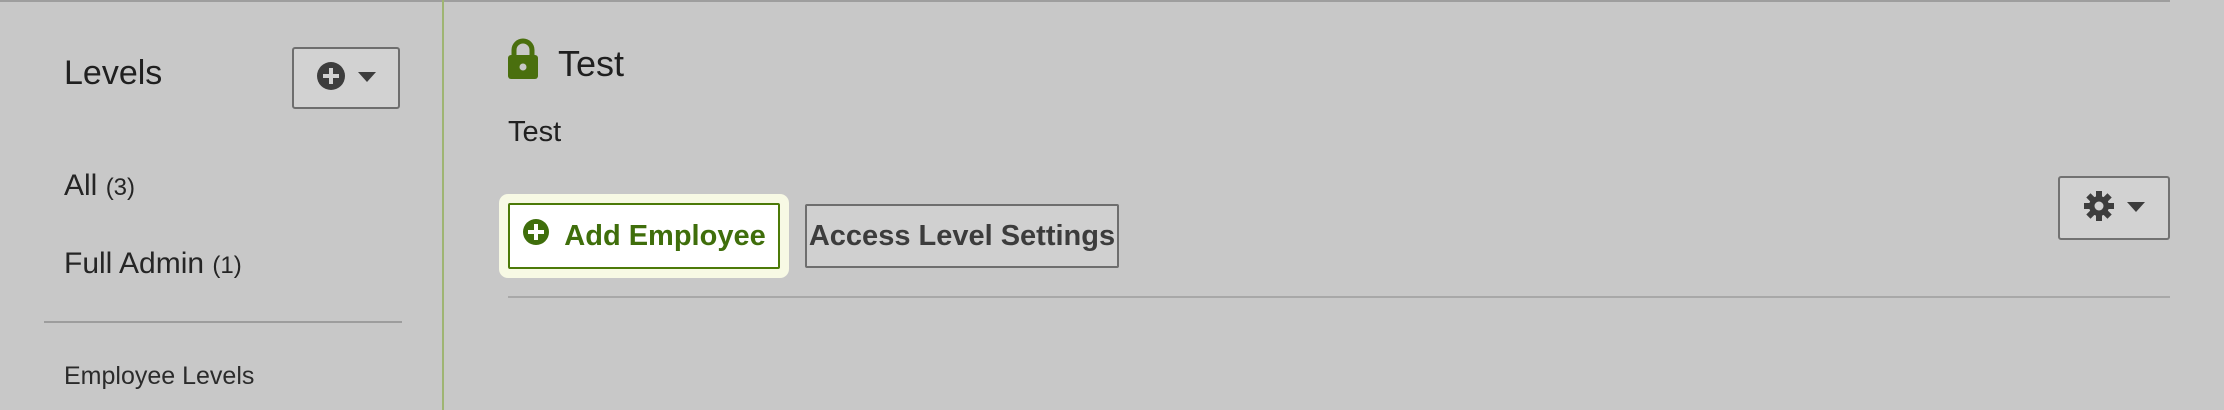 The height and width of the screenshot is (410, 2224). What do you see at coordinates (2099, 208) in the screenshot?
I see `gear-icon` at bounding box center [2099, 208].